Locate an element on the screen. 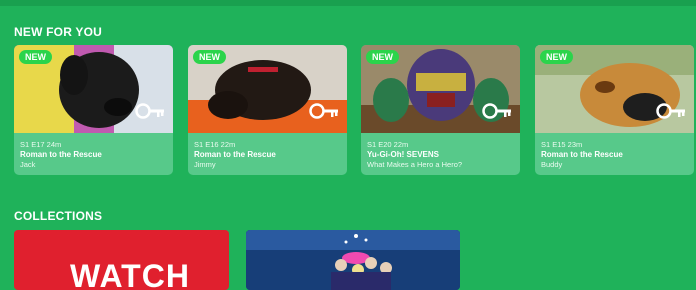  episode-title: Buddy is located at coordinates (552, 164).